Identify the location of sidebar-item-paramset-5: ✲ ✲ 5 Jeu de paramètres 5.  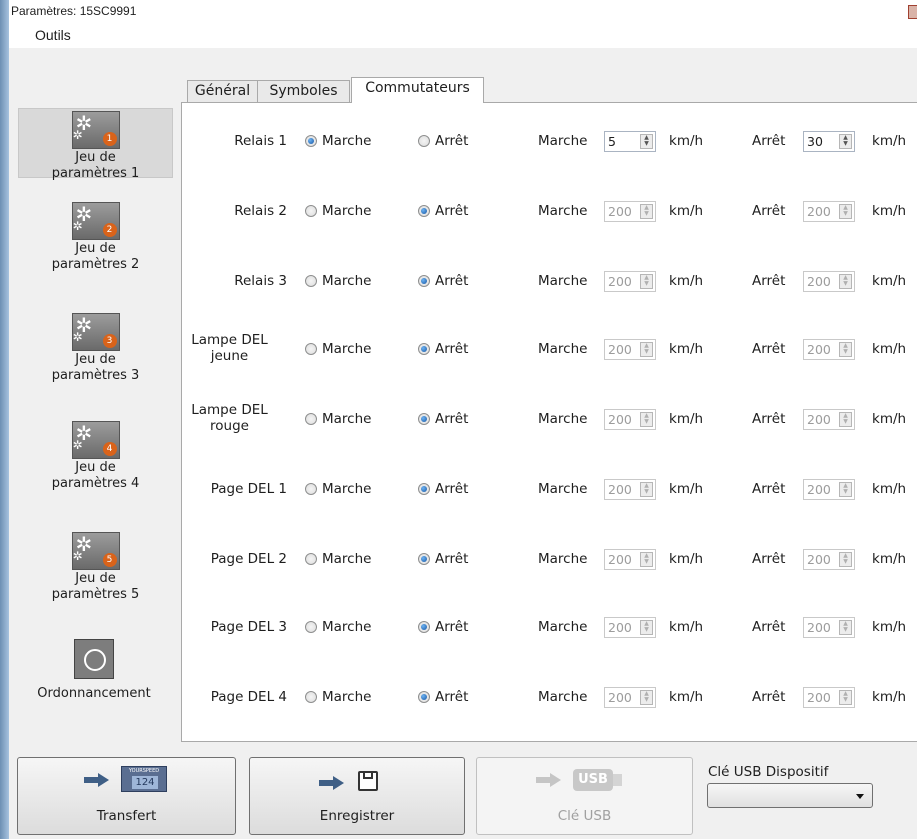
(95, 566).